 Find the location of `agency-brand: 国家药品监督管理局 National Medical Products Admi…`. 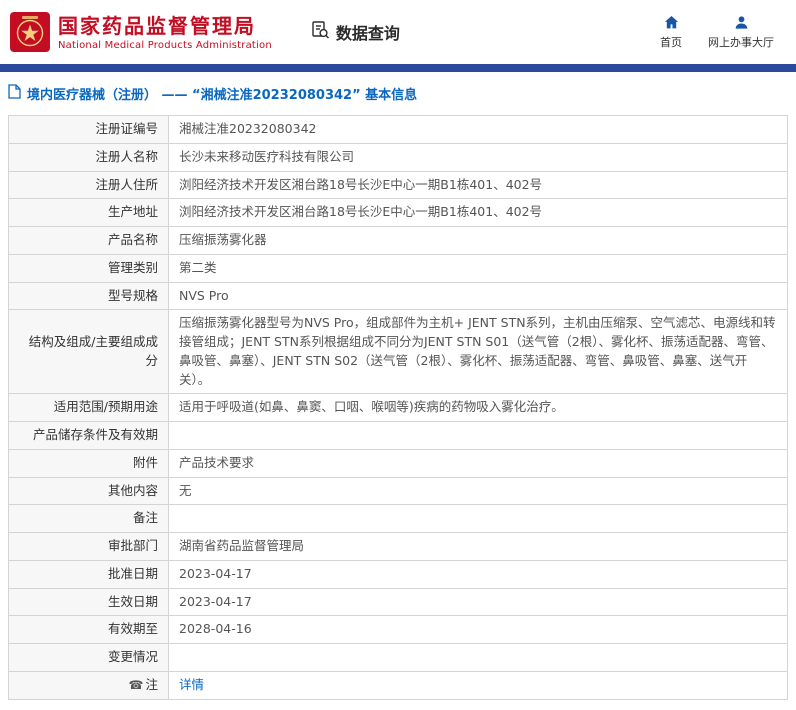

agency-brand: 国家药品监督管理局 National Medical Products Admi… is located at coordinates (141, 32).